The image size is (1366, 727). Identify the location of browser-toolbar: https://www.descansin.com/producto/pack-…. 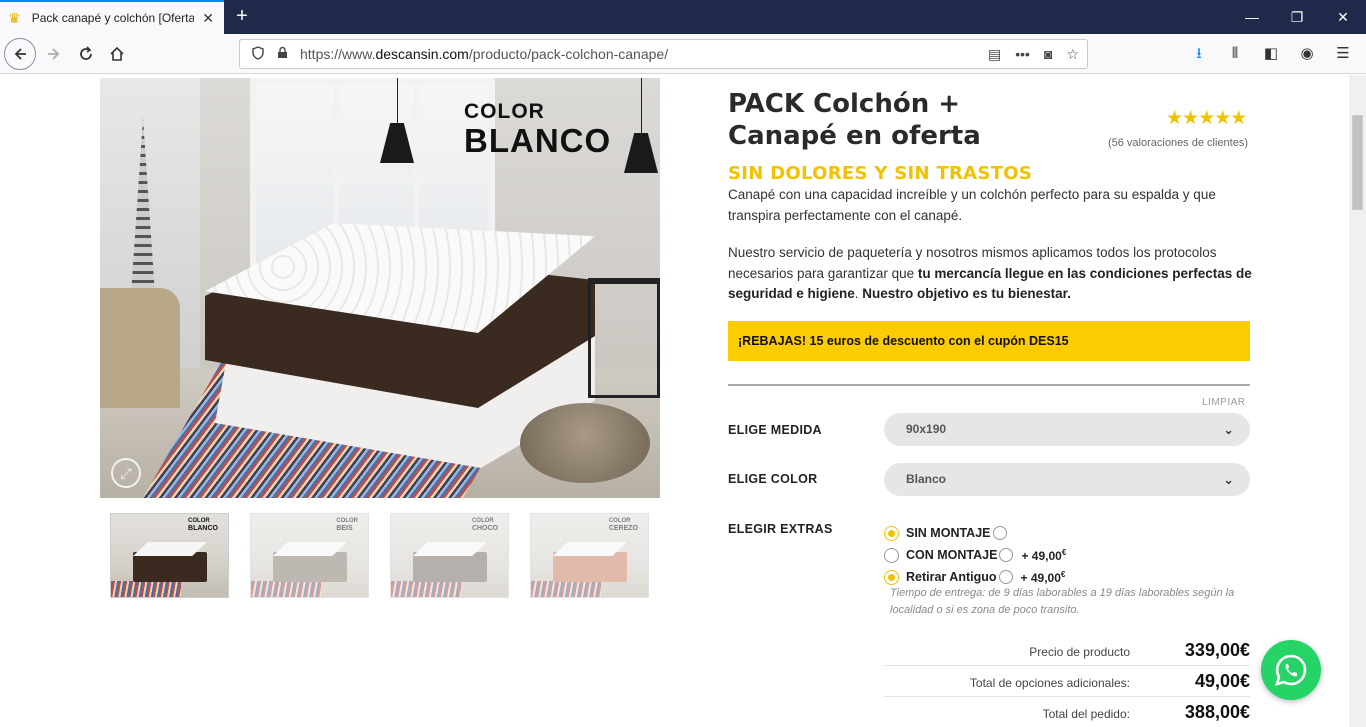
(683, 54).